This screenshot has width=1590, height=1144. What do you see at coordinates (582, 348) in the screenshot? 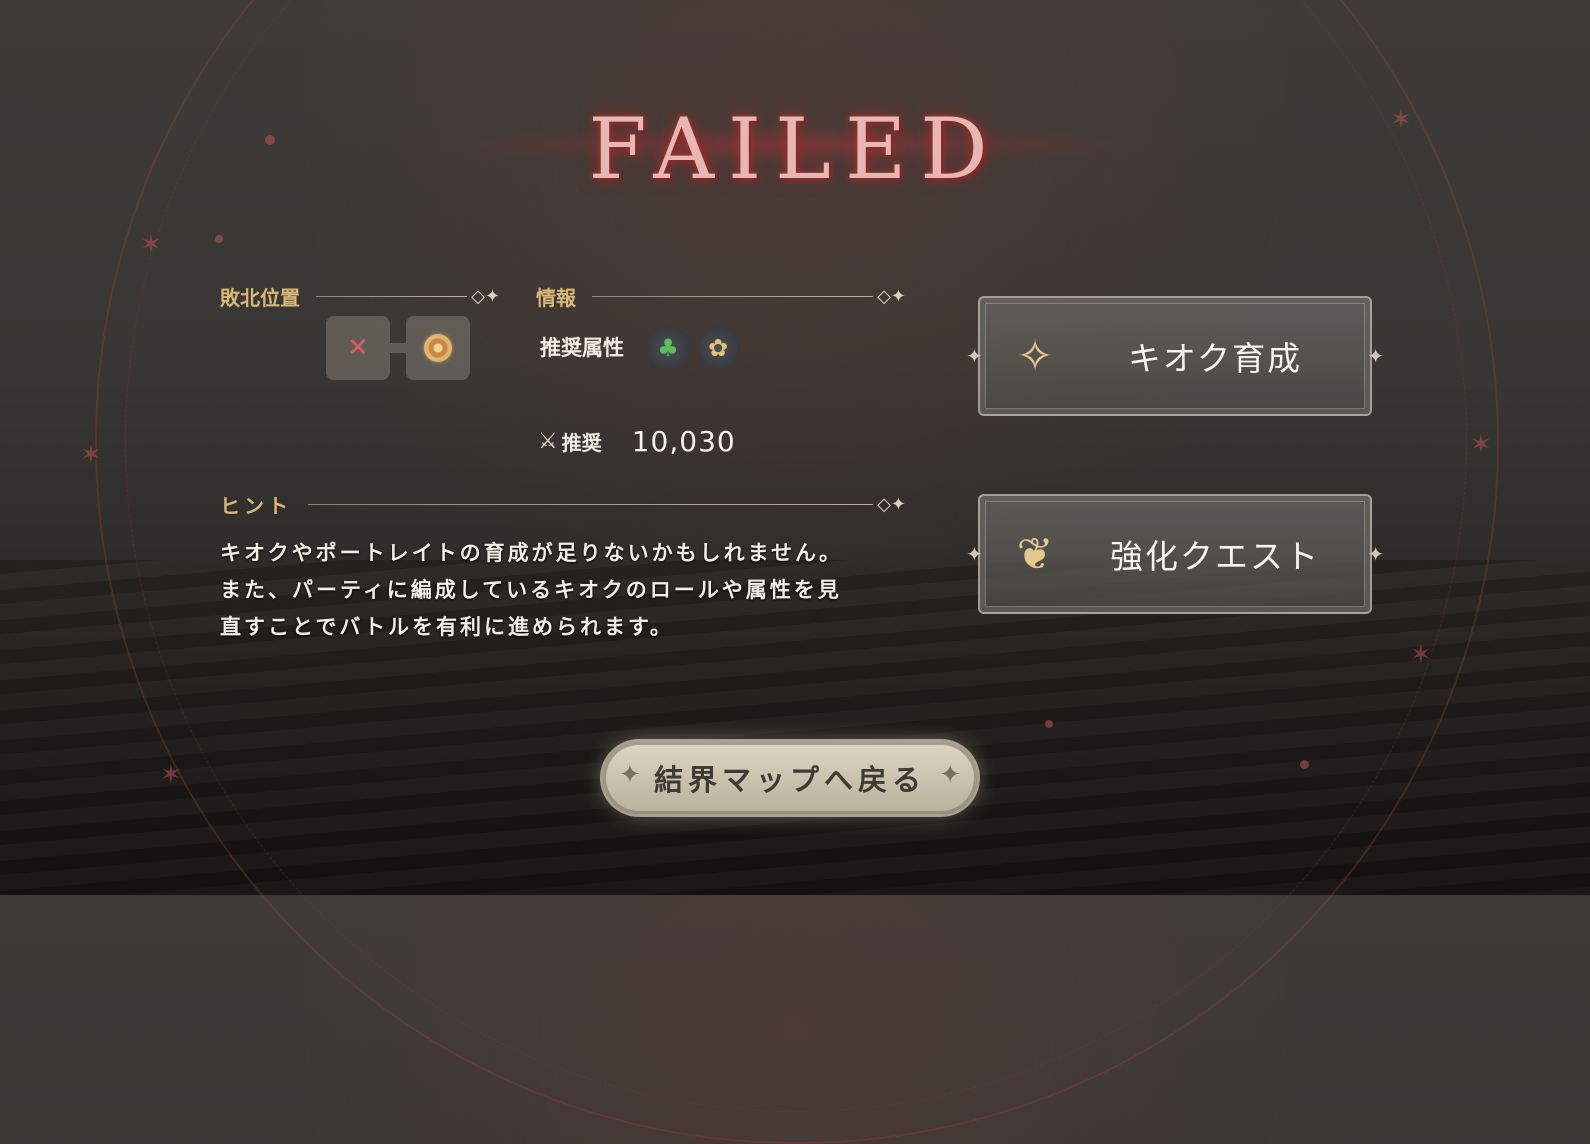
I see `recommended-attribute-label: 推奨属性` at bounding box center [582, 348].